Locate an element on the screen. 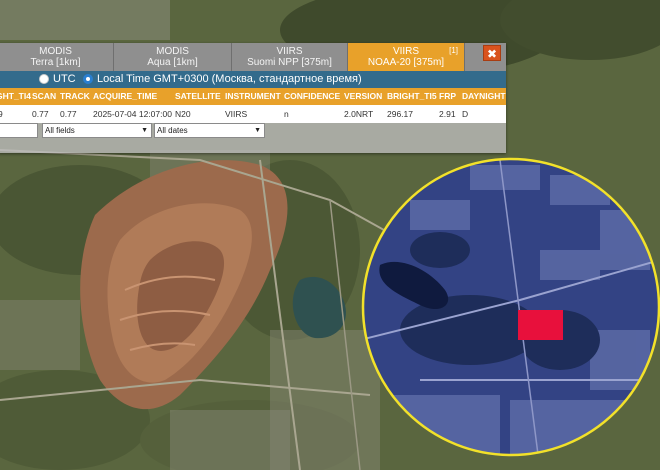 This screenshot has height=470, width=660. tab-modis-terra: MODIS Terra [1km] is located at coordinates (57, 57).